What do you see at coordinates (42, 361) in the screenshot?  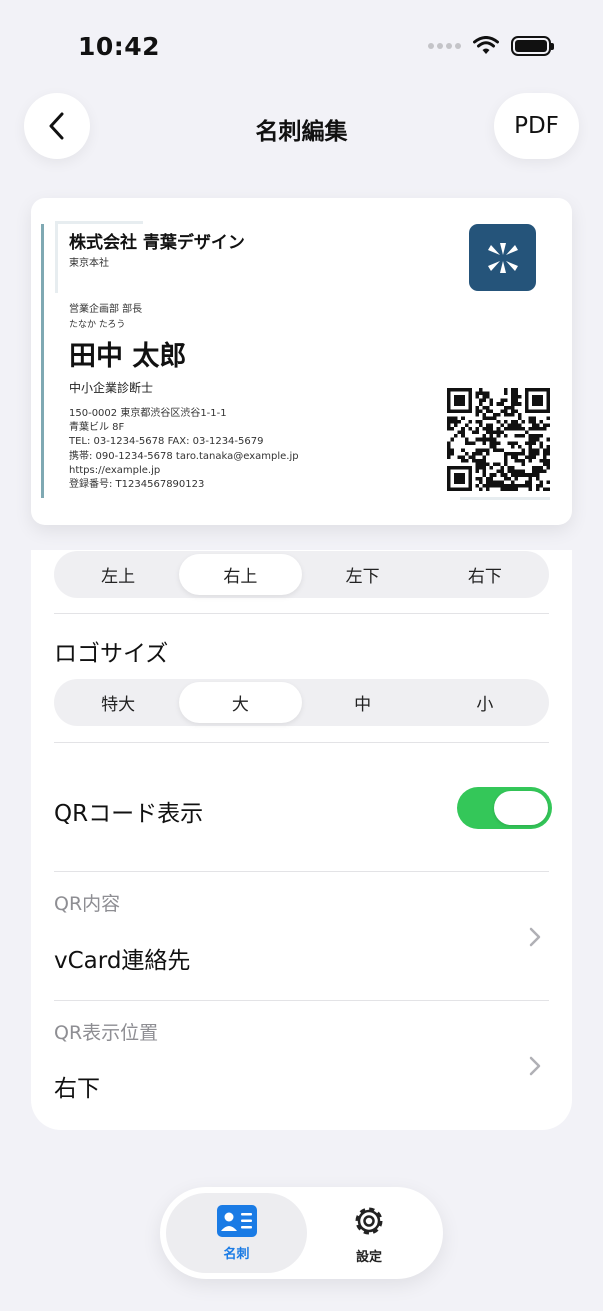 I see `card-accent-line` at bounding box center [42, 361].